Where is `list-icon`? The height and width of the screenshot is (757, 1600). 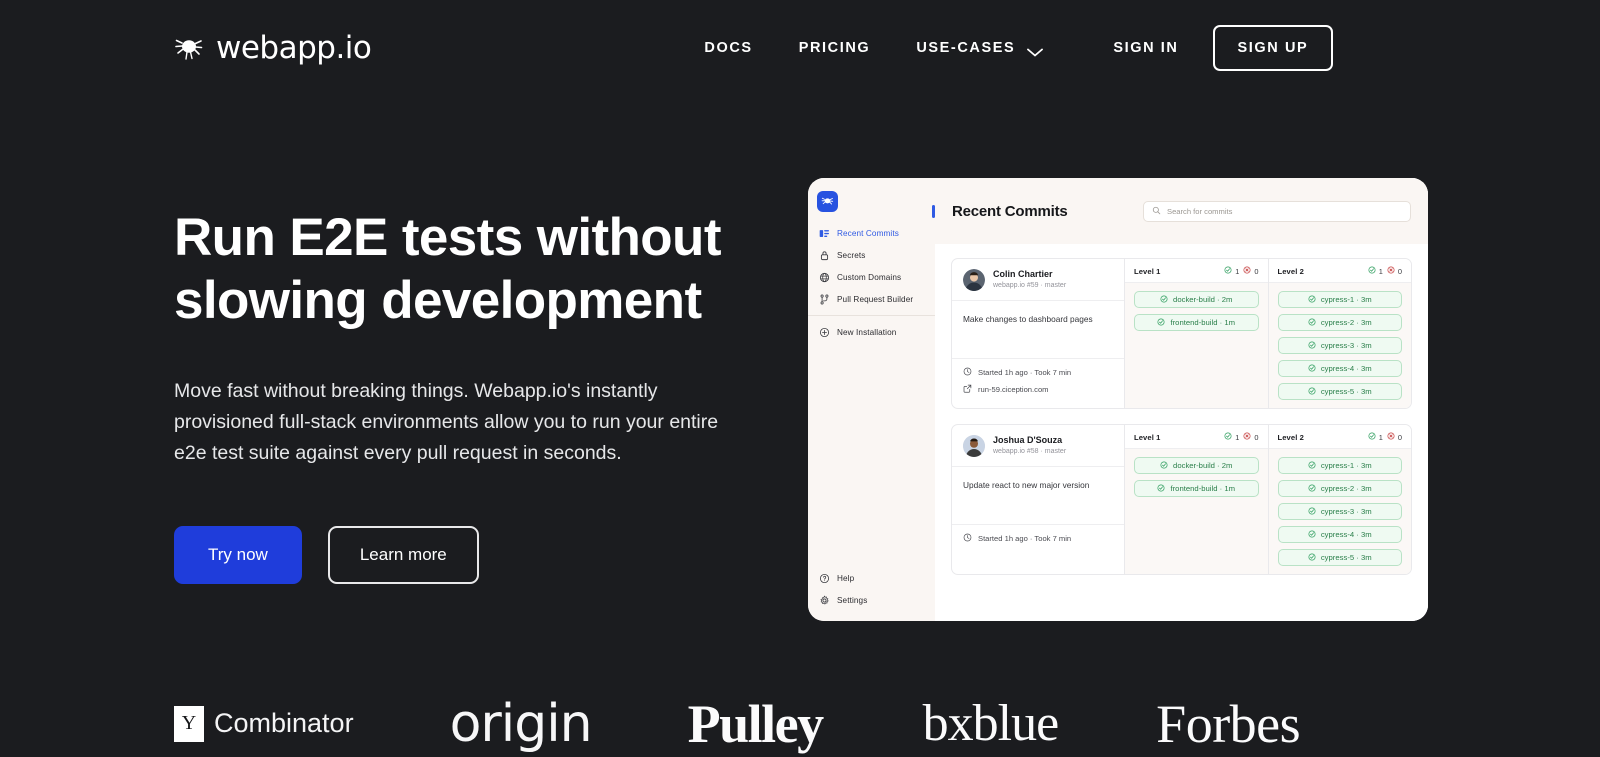
list-icon is located at coordinates (824, 233).